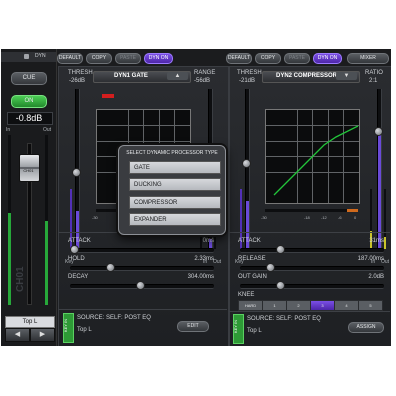 The width and height of the screenshot is (396, 396). What do you see at coordinates (79, 241) in the screenshot?
I see `dyn1-attack-label: ATTACK` at bounding box center [79, 241].